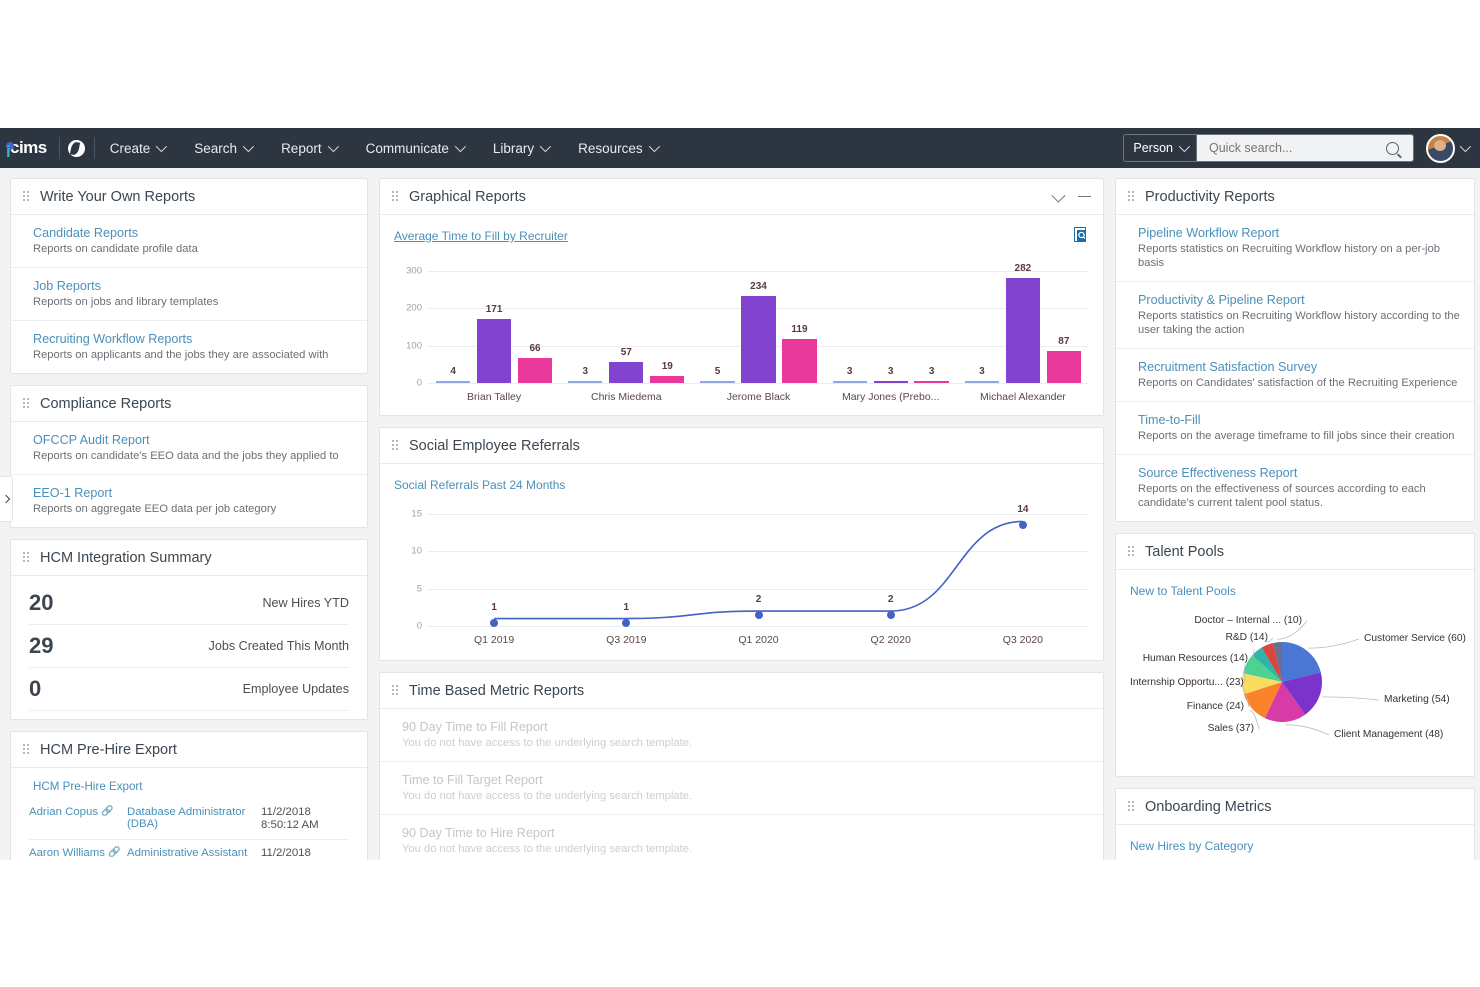  What do you see at coordinates (1295, 552) in the screenshot?
I see `card-header: Talent Pools` at bounding box center [1295, 552].